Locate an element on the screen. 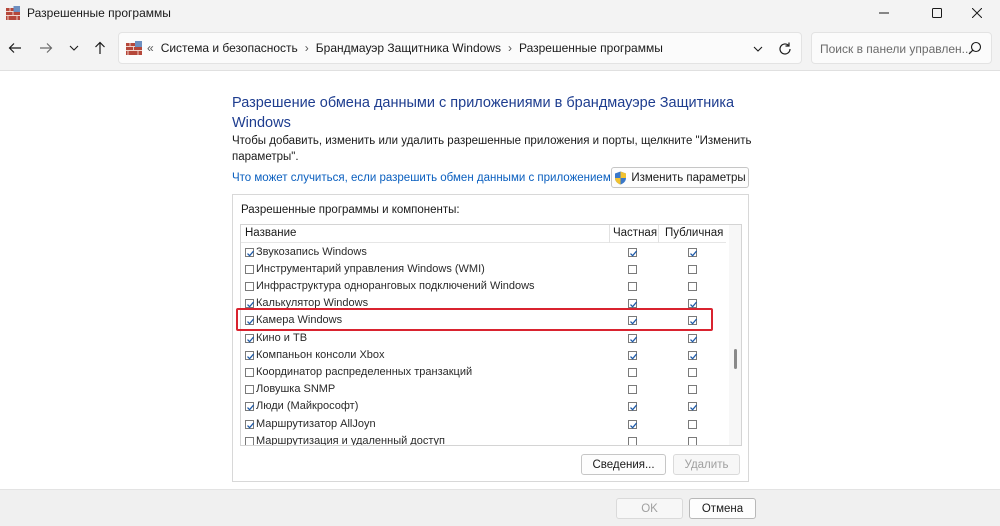 Image resolution: width=1000 pixels, height=526 pixels. app-name: Маршрутизатор AllJoyn is located at coordinates (316, 423).